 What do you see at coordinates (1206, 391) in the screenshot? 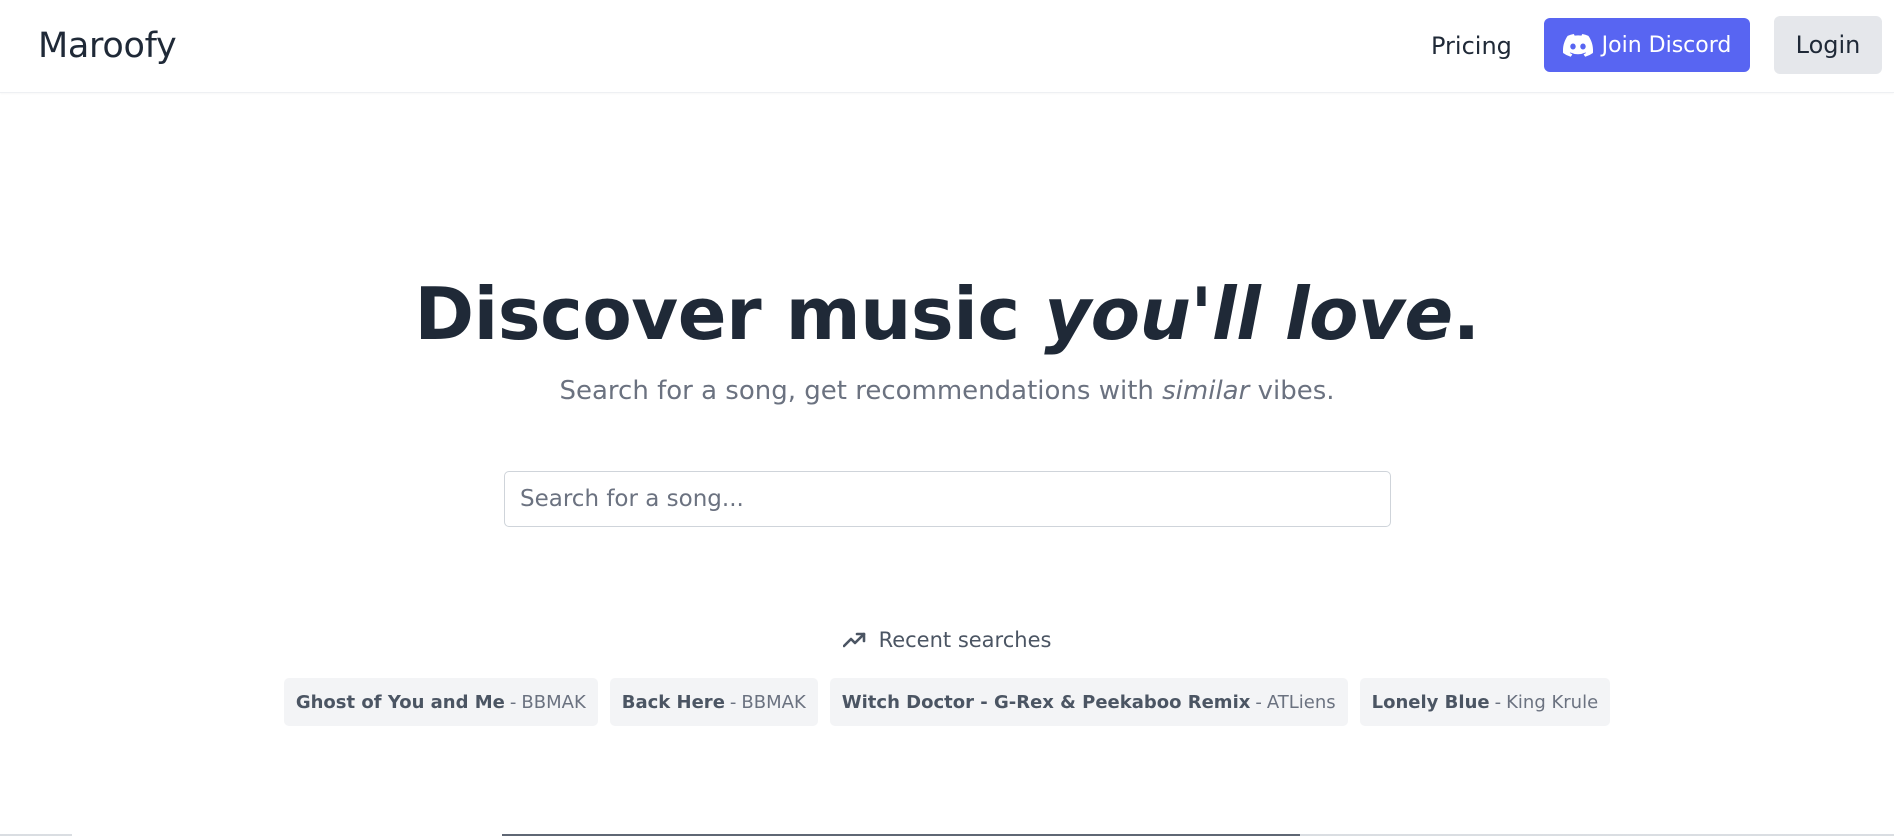
I see `hero-subtitle-emphasis: similar` at bounding box center [1206, 391].